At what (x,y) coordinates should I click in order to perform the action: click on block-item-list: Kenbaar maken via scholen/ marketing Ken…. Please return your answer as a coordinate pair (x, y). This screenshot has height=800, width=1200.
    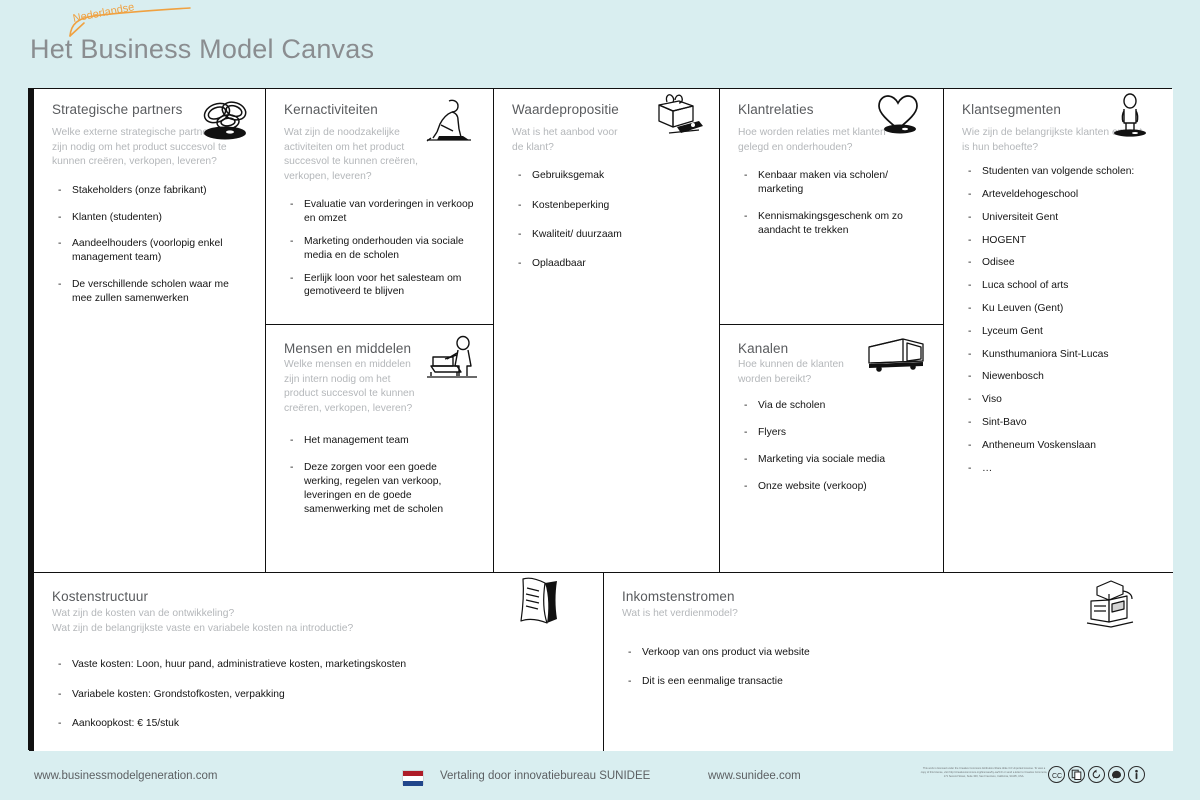
    Looking at the image, I should click on (832, 203).